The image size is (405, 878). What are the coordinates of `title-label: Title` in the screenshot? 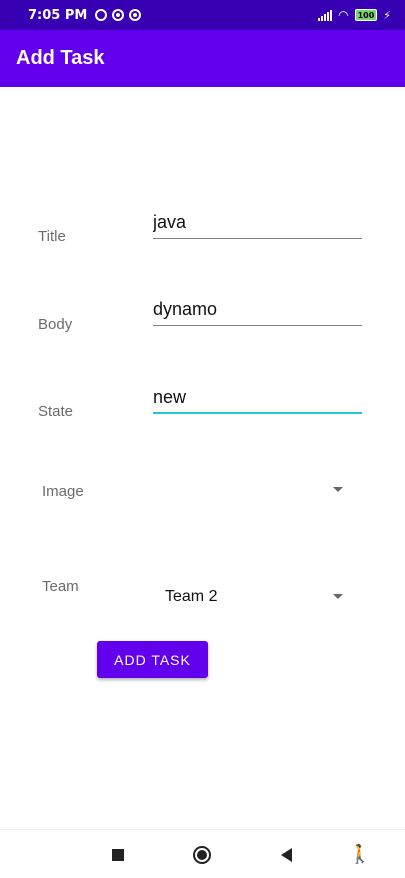 It's located at (52, 236).